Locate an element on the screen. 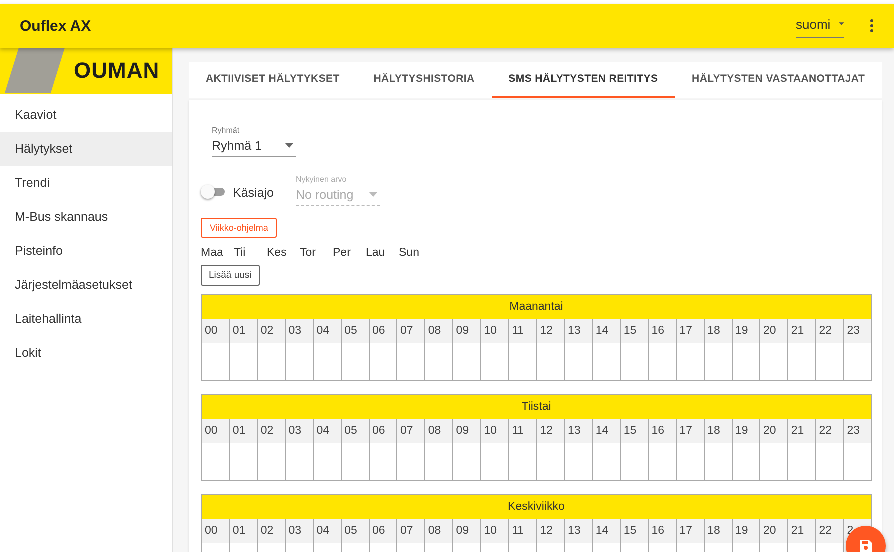 This screenshot has width=894, height=552. day-header: Maanantai is located at coordinates (536, 307).